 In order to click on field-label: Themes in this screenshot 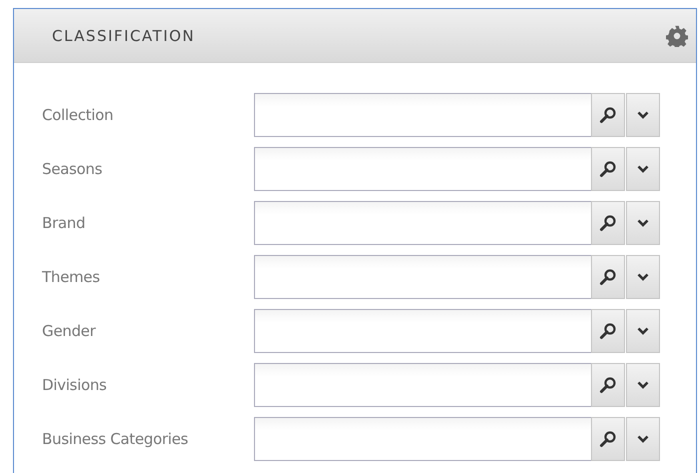, I will do `click(71, 277)`.